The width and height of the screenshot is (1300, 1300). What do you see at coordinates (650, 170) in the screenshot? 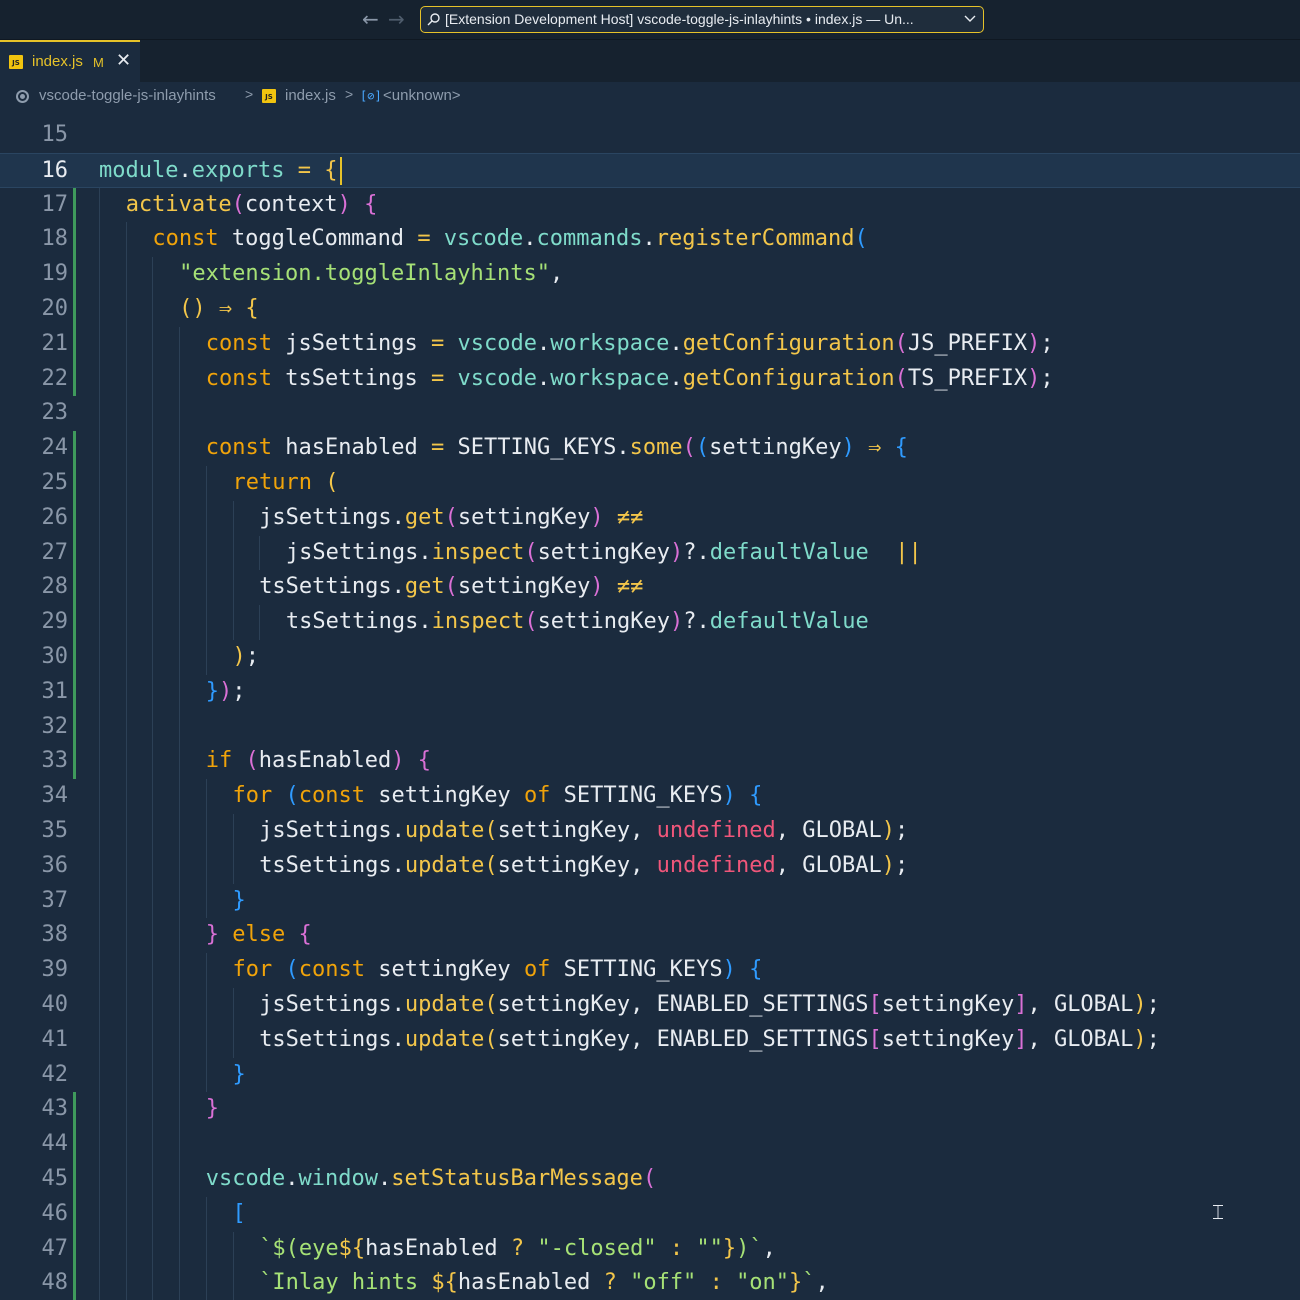
I see `code-line: 16 module.exports = {` at bounding box center [650, 170].